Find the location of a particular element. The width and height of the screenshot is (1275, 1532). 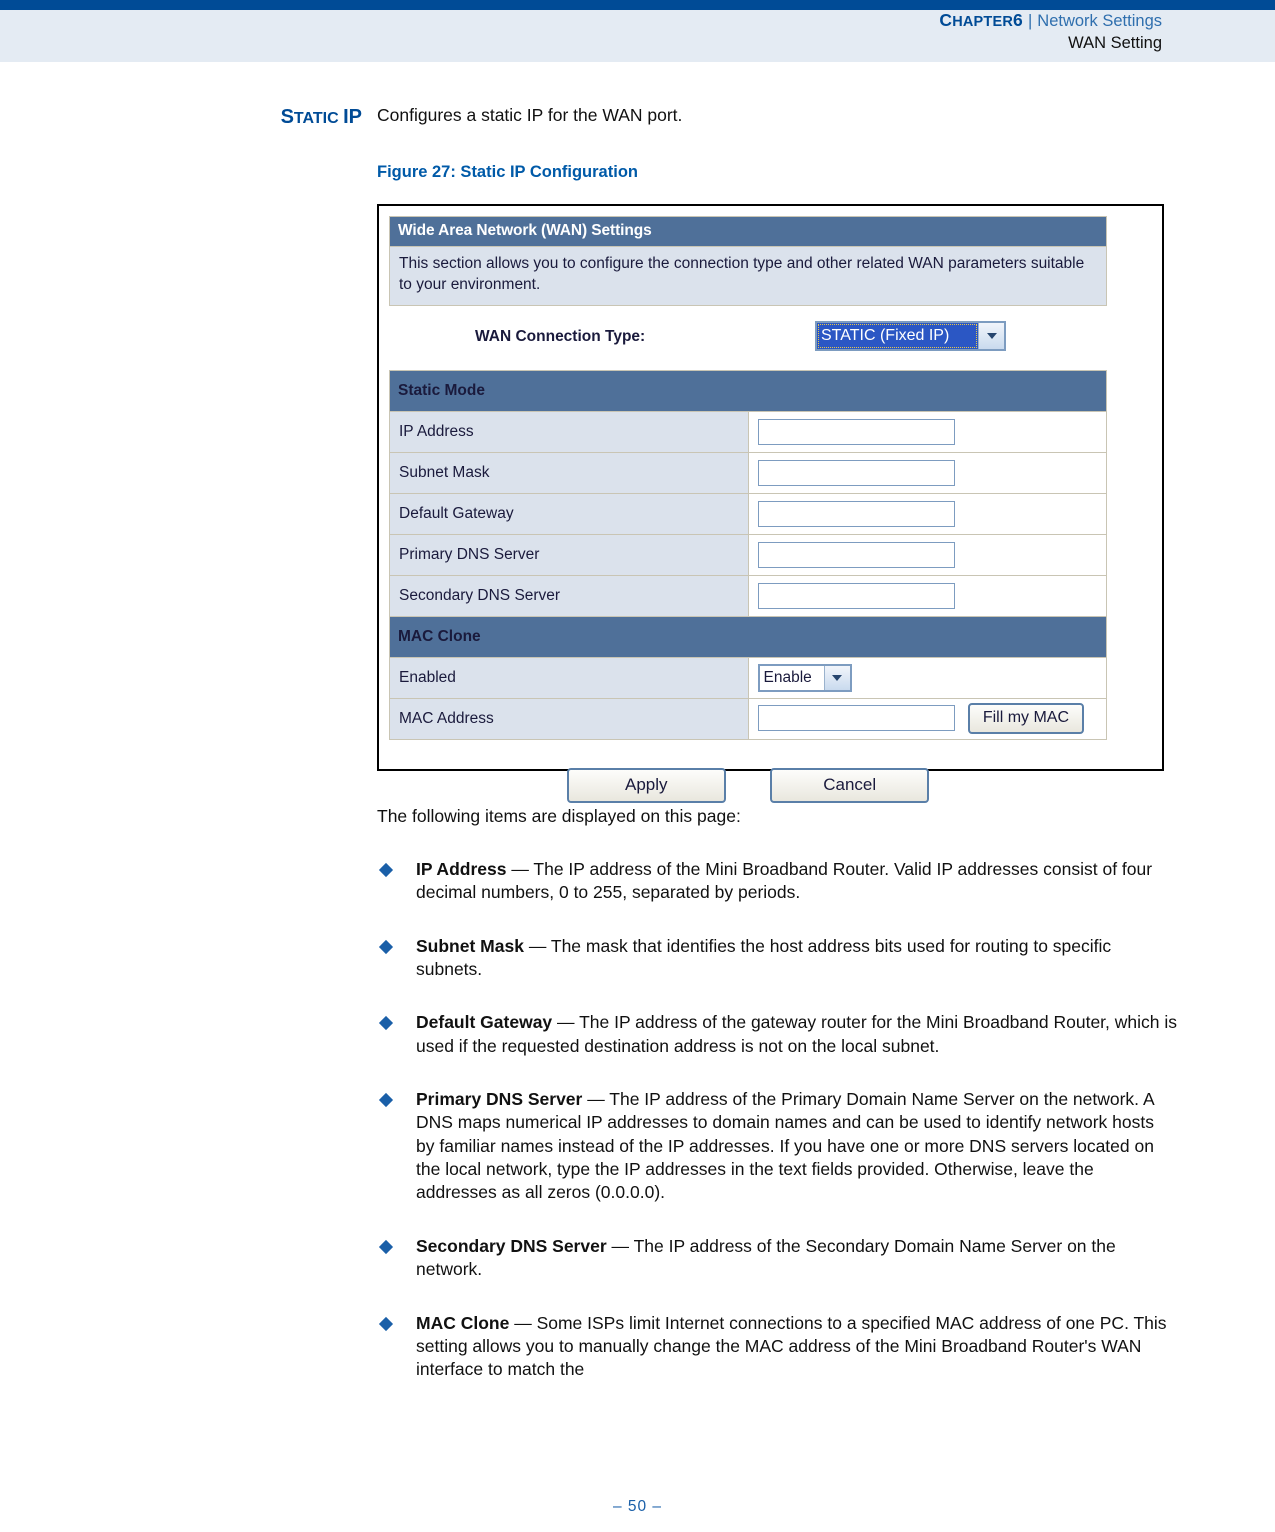

static-mode-header-row: Static Mode is located at coordinates (748, 390).